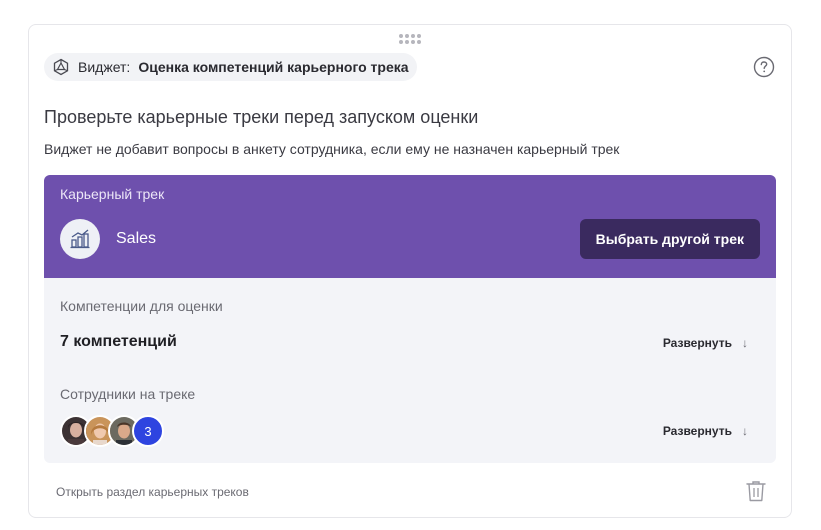 This screenshot has width=821, height=530. What do you see at coordinates (104, 67) in the screenshot?
I see `widget-prefix: Виджет:` at bounding box center [104, 67].